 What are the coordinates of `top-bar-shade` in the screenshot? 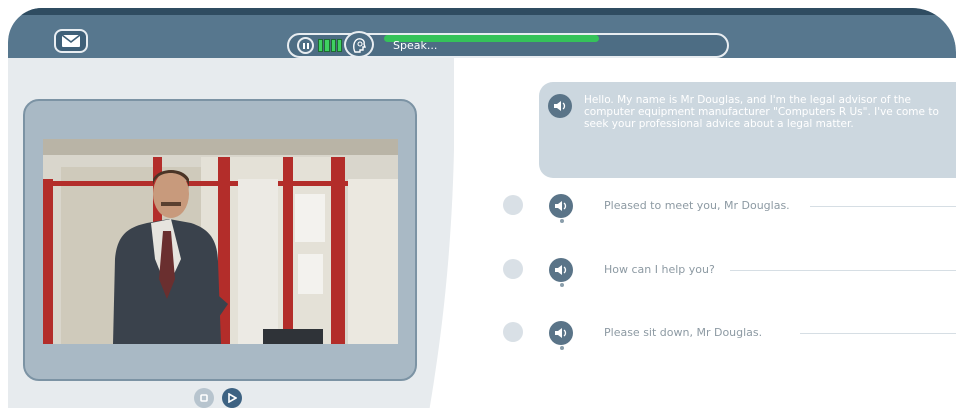 It's located at (482, 11).